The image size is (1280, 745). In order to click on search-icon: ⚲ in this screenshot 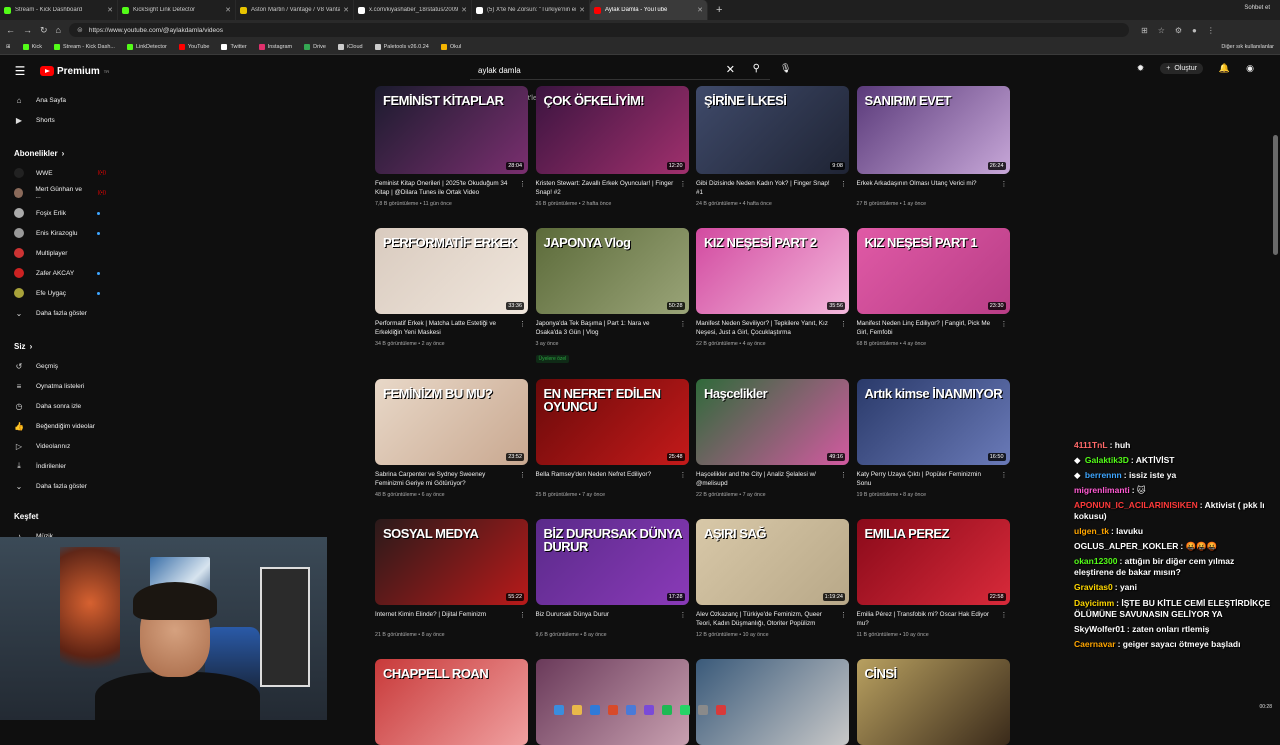, I will do `click(756, 68)`.